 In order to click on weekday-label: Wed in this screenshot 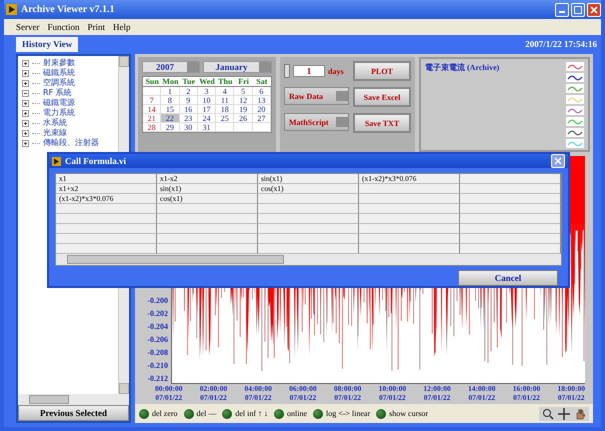, I will do `click(207, 82)`.